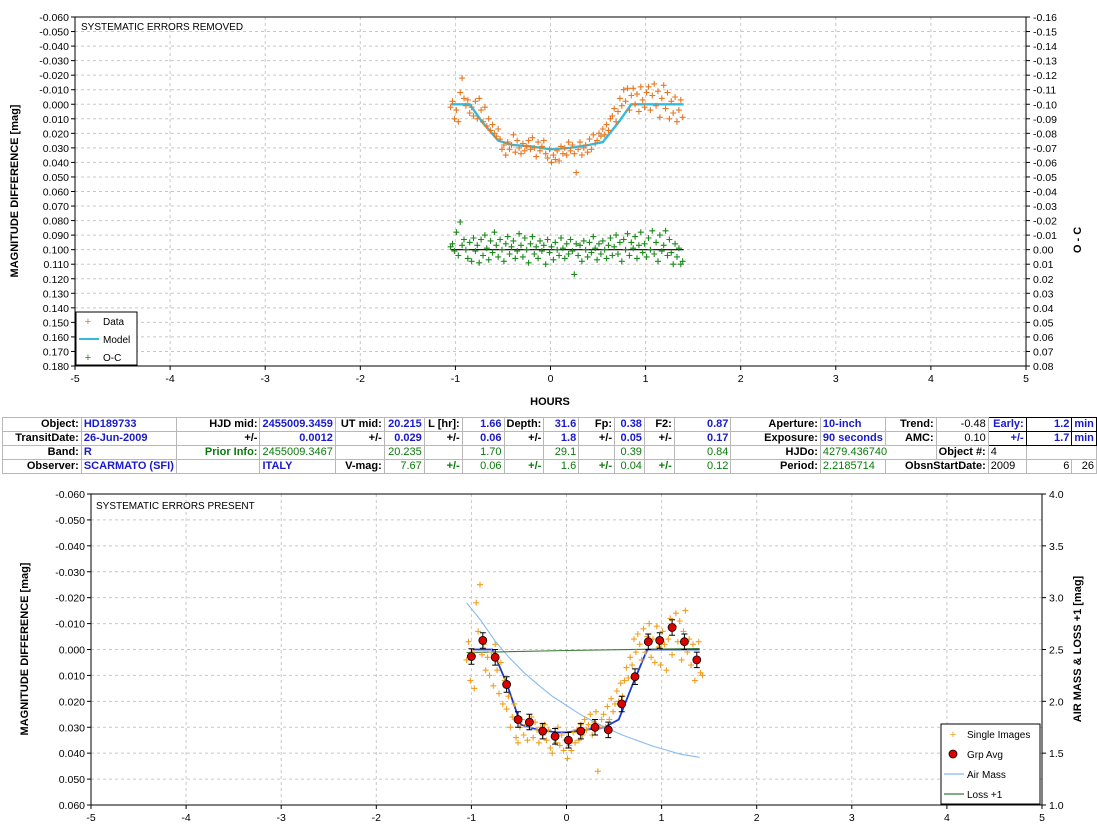  Describe the element at coordinates (281, 818) in the screenshot. I see `bottom-x-tick-label: -3` at that location.